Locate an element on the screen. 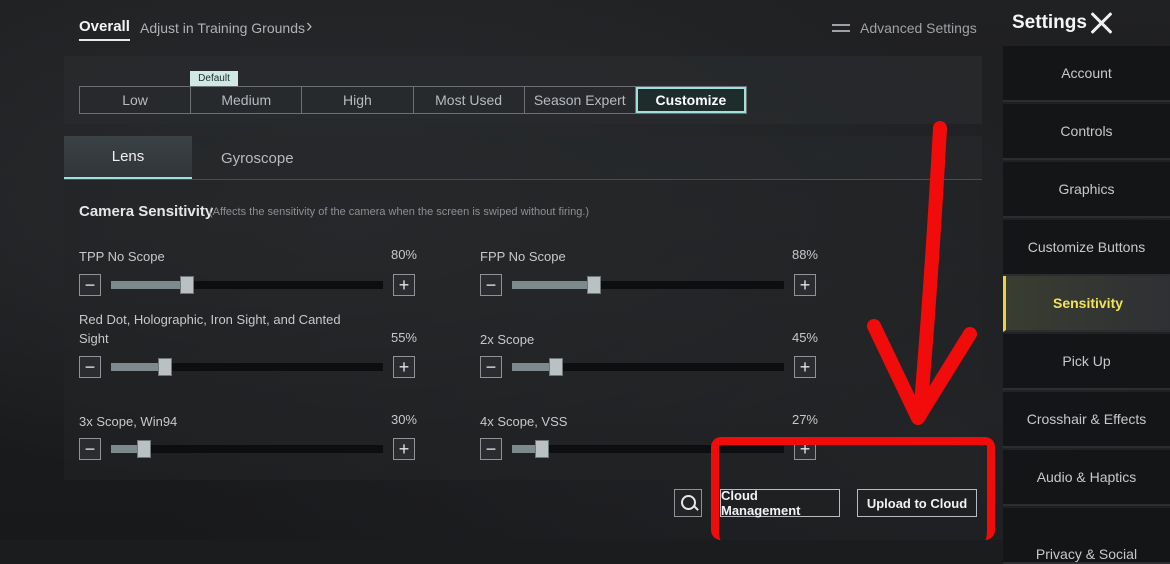  preset-most-used: Most Used is located at coordinates (469, 100).